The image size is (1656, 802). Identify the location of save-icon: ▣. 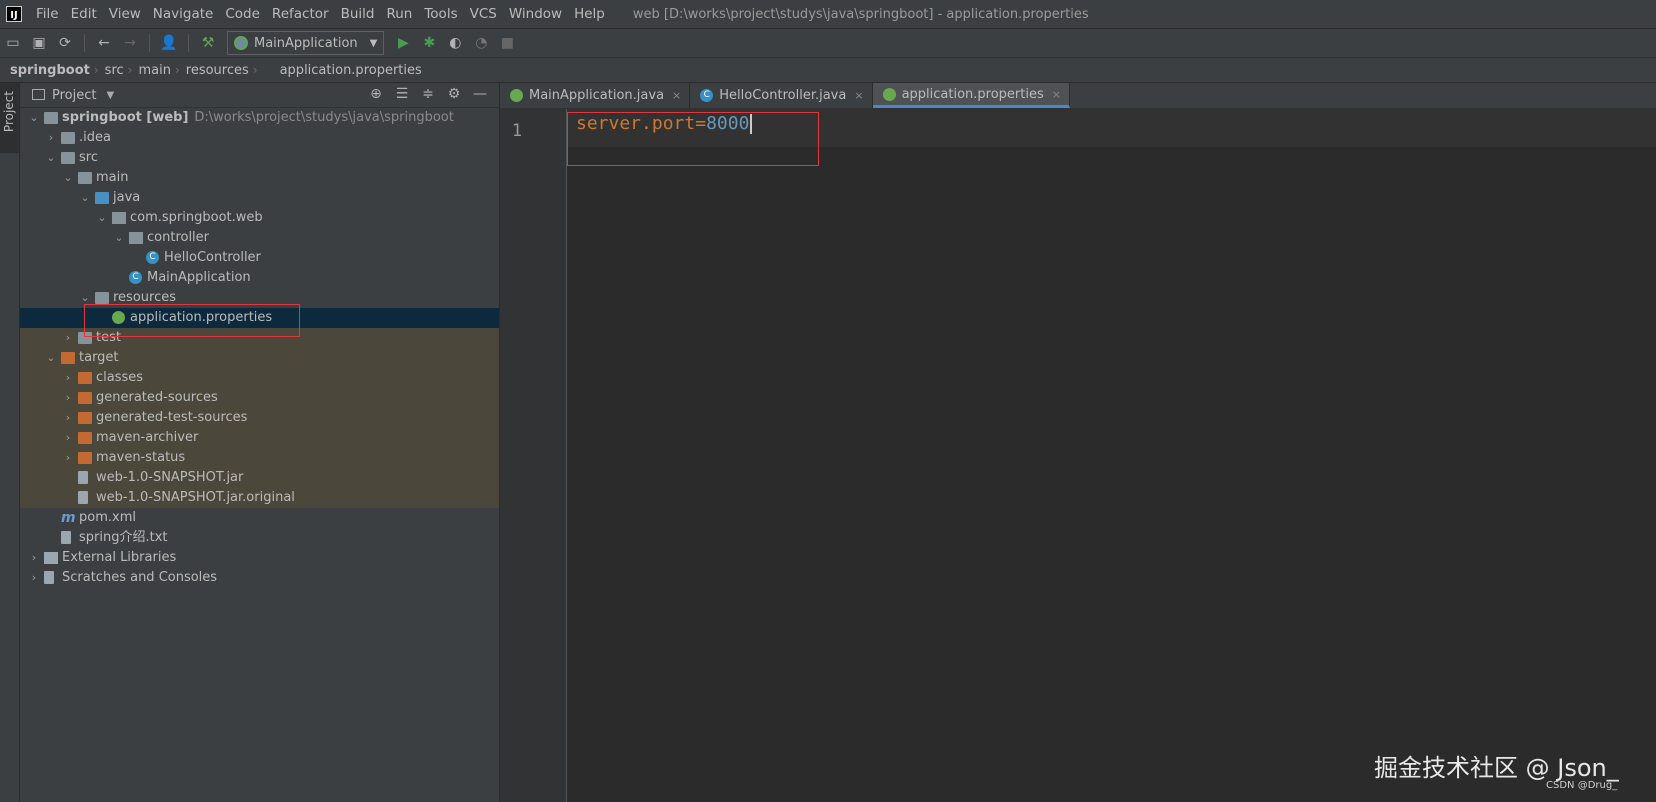
(39, 43).